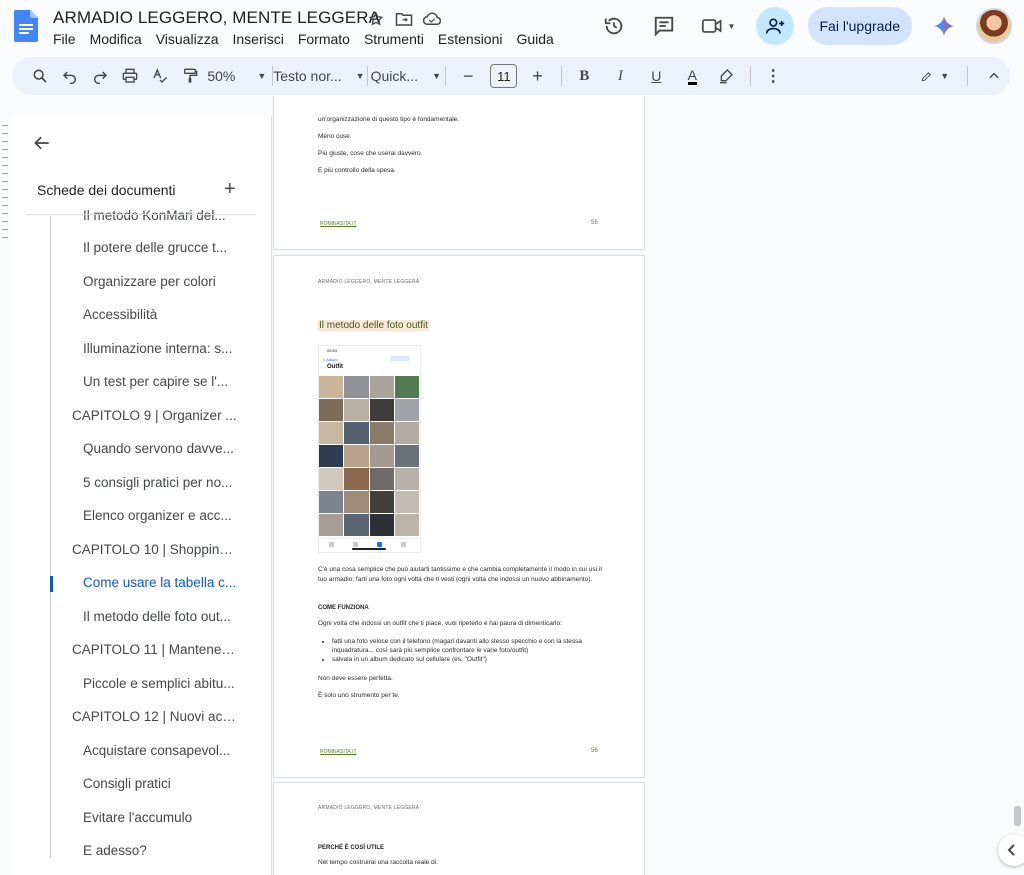  Describe the element at coordinates (504, 76) in the screenshot. I see `font-size-input: 11` at that location.